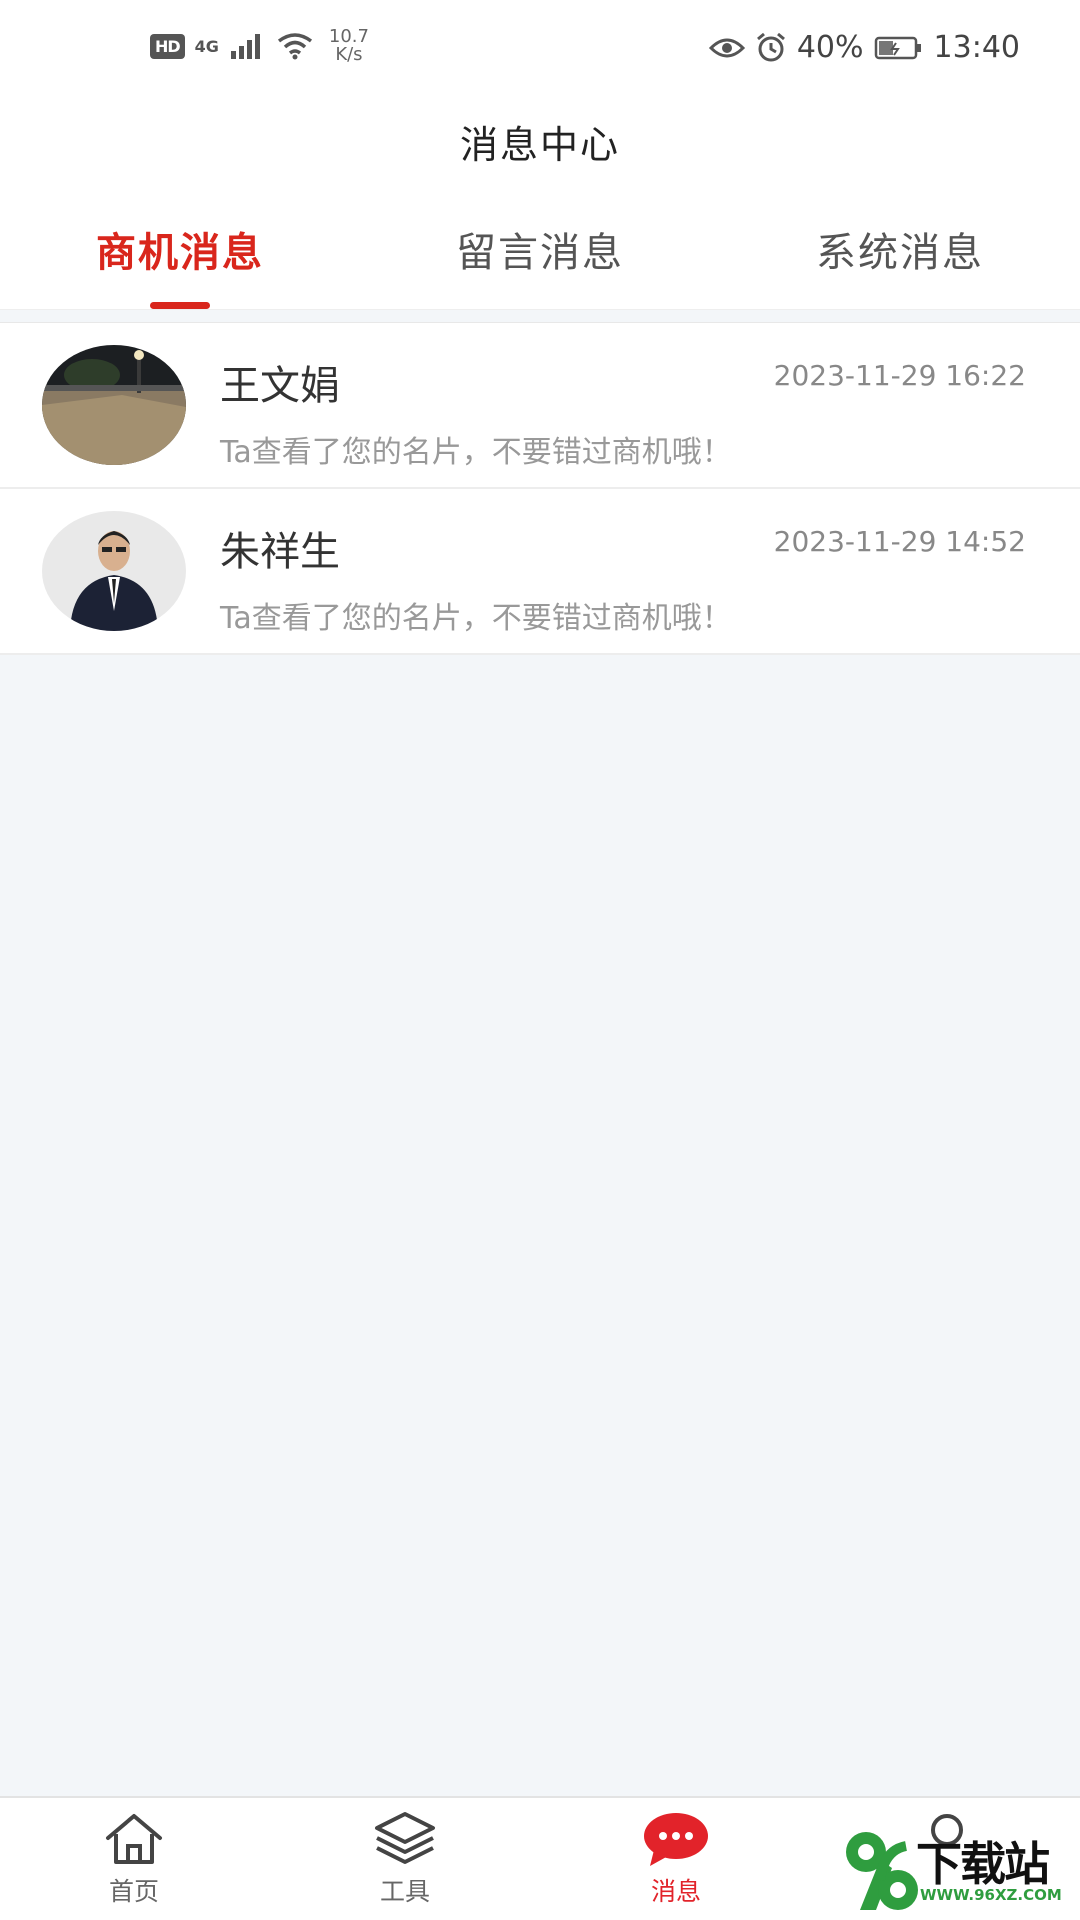 The height and width of the screenshot is (1920, 1080). I want to click on alarm-icon, so click(770, 46).